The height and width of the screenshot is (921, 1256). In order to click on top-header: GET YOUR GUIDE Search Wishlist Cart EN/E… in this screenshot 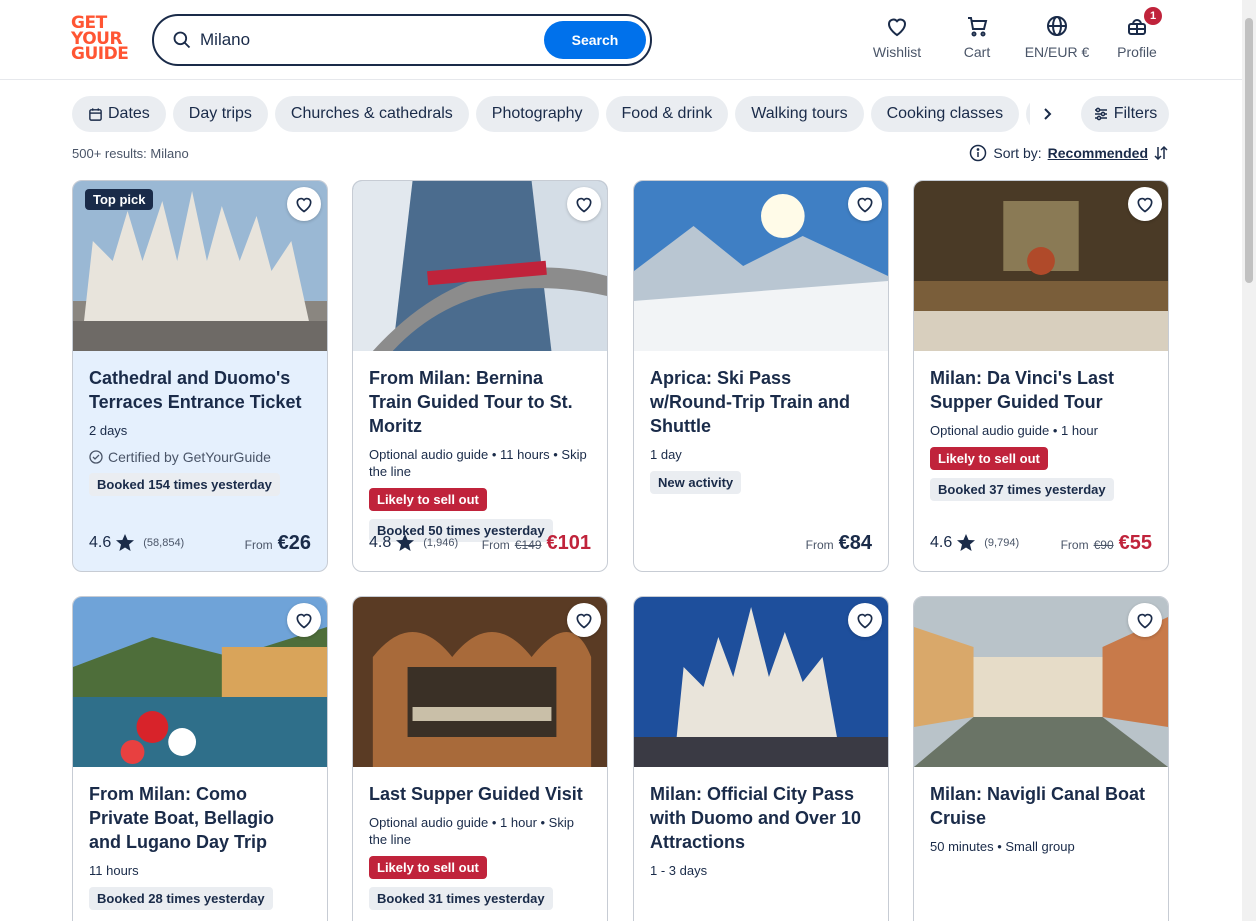, I will do `click(628, 40)`.